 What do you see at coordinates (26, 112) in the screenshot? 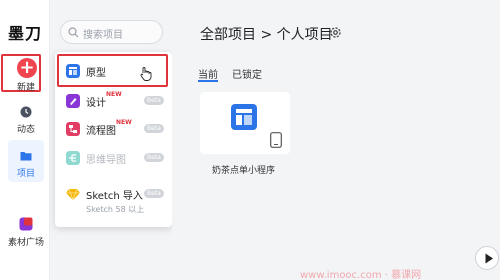
I see `clock-icon` at bounding box center [26, 112].